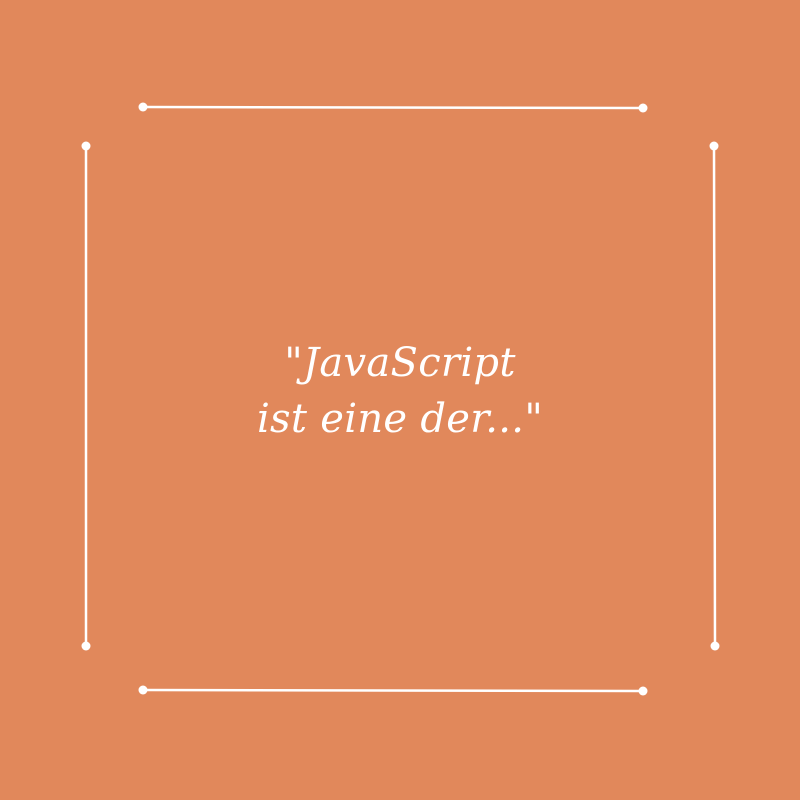 This screenshot has width=800, height=800. What do you see at coordinates (143, 690) in the screenshot?
I see `frame-dot-bottom-left` at bounding box center [143, 690].